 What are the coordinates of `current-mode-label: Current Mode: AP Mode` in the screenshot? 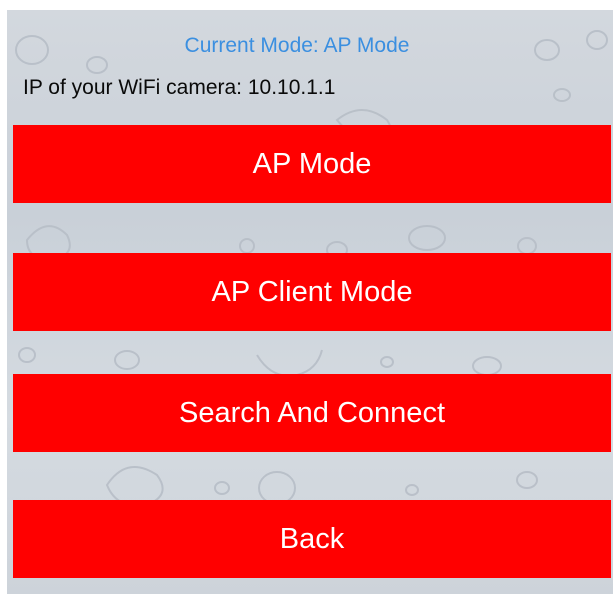 It's located at (297, 45).